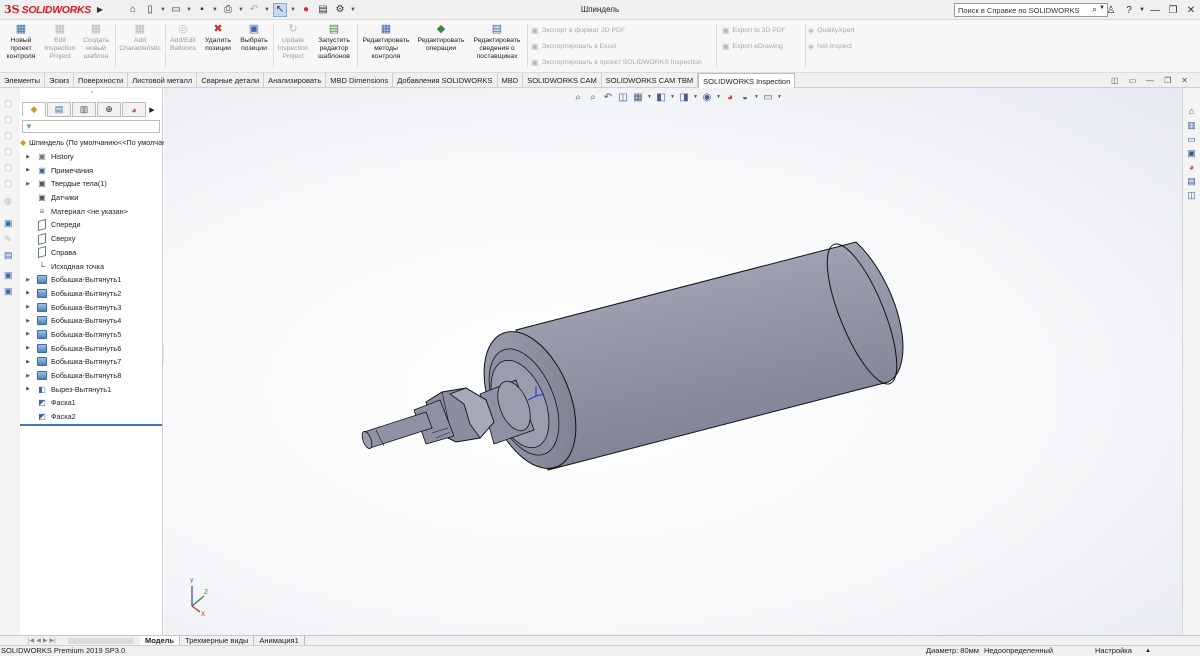  I want to click on display-tool-icon: ▤, so click(10, 256).